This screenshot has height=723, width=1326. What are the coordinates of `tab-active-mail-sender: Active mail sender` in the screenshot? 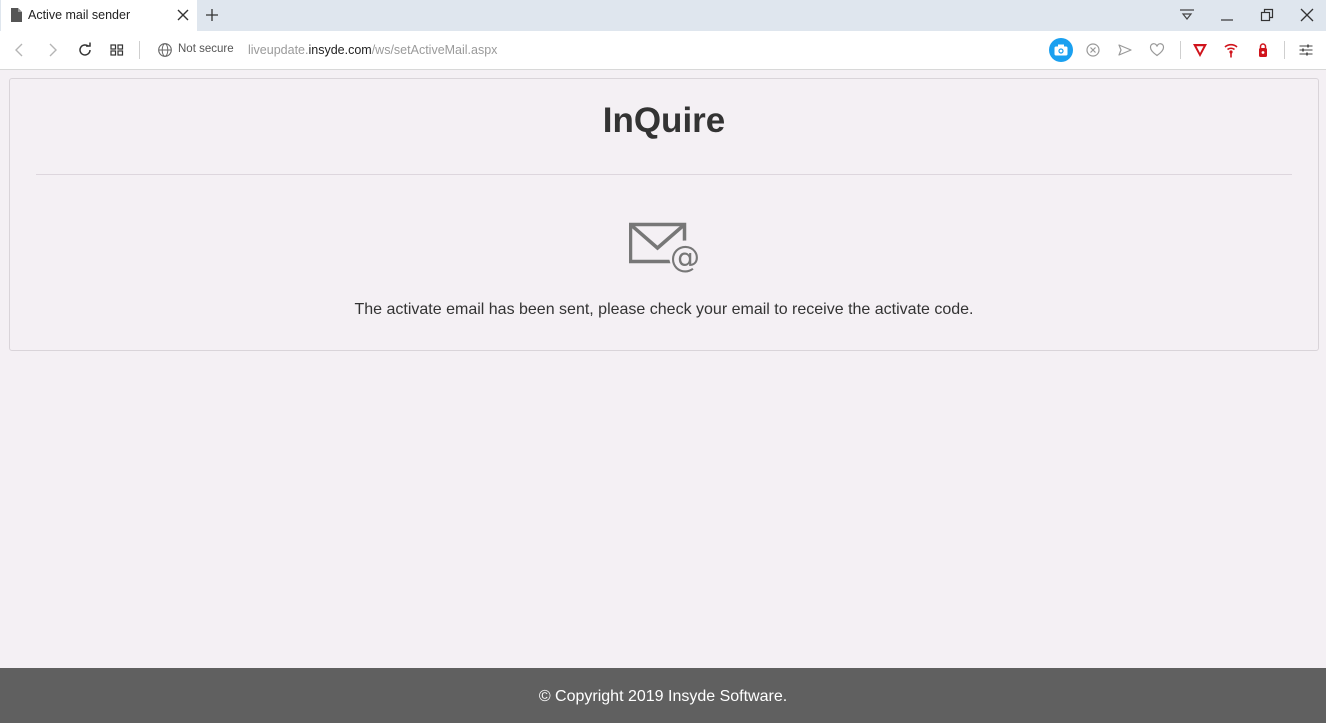 It's located at (99, 15).